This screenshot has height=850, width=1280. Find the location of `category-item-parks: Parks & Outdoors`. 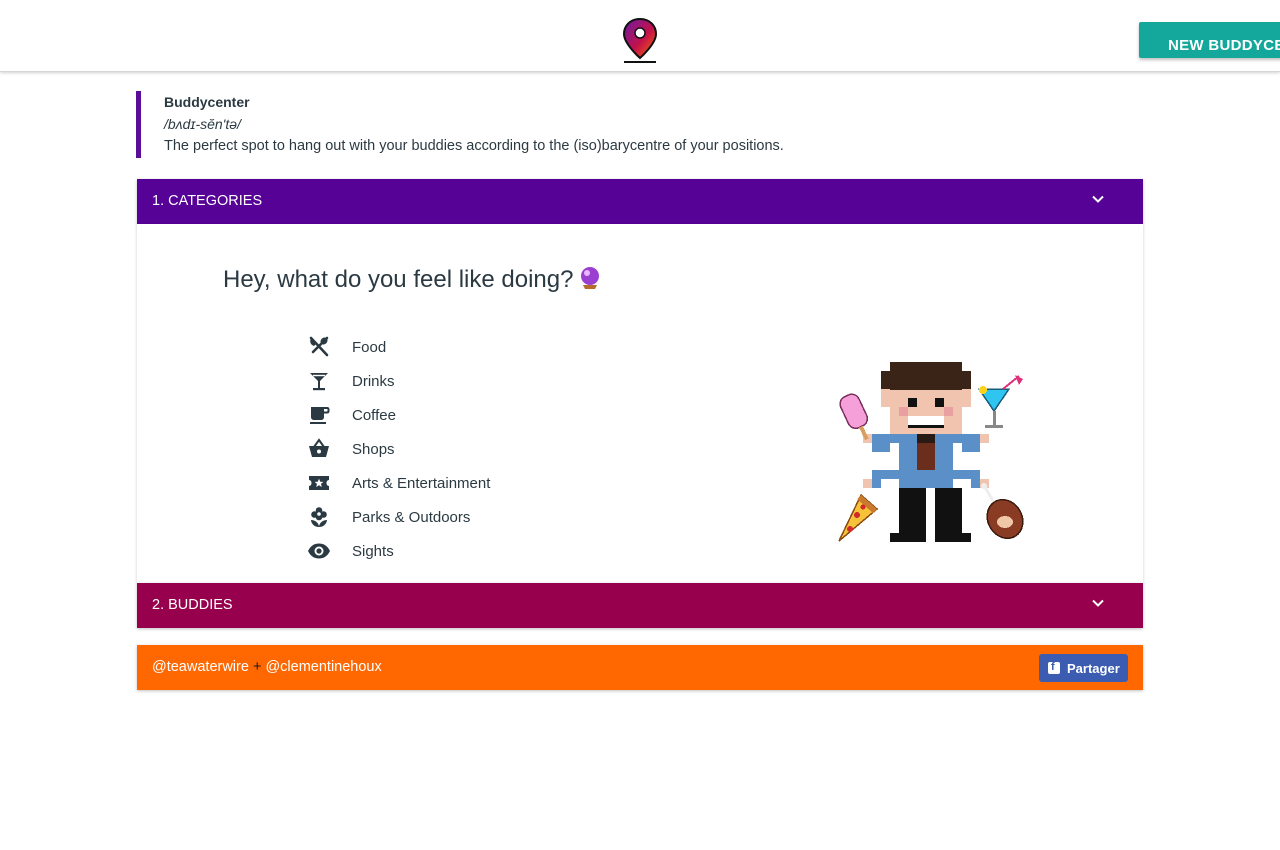

category-item-parks: Parks & Outdoors is located at coordinates (398, 517).